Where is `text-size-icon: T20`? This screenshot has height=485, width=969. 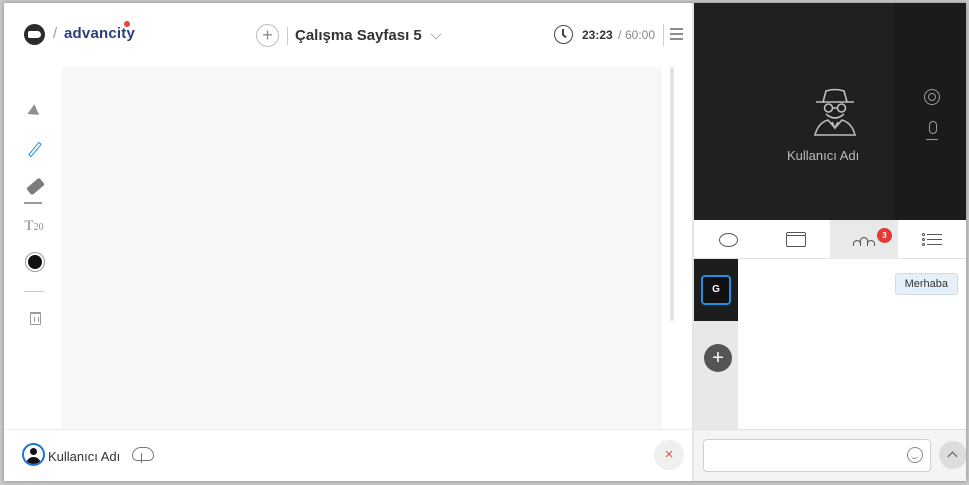
text-size-icon: T20 is located at coordinates (34, 225).